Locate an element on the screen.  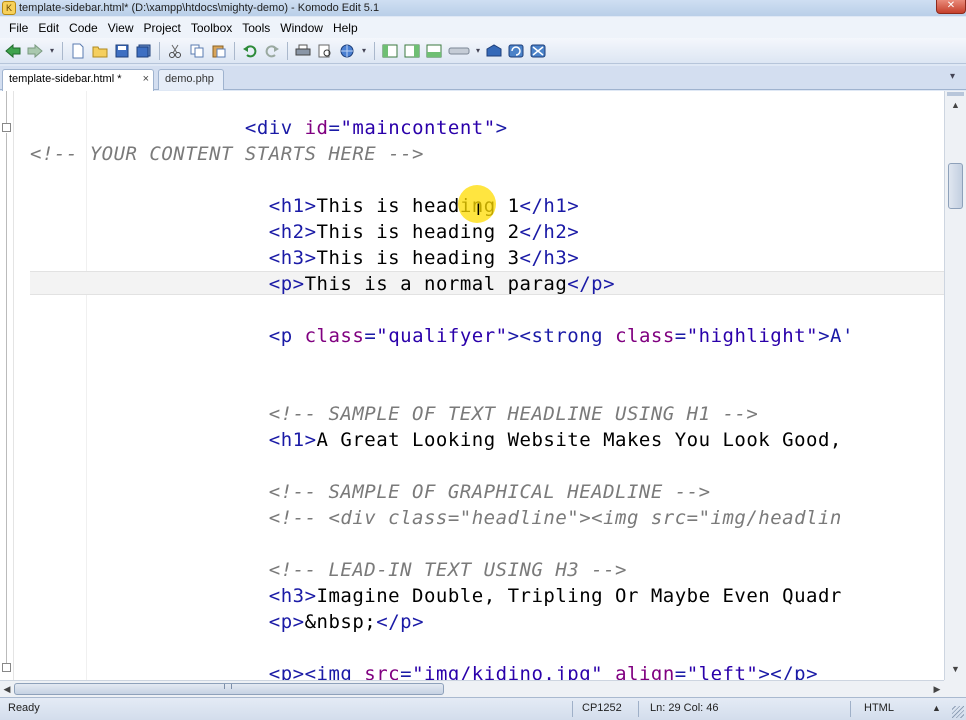
menu-project: Project is located at coordinates (162, 28).